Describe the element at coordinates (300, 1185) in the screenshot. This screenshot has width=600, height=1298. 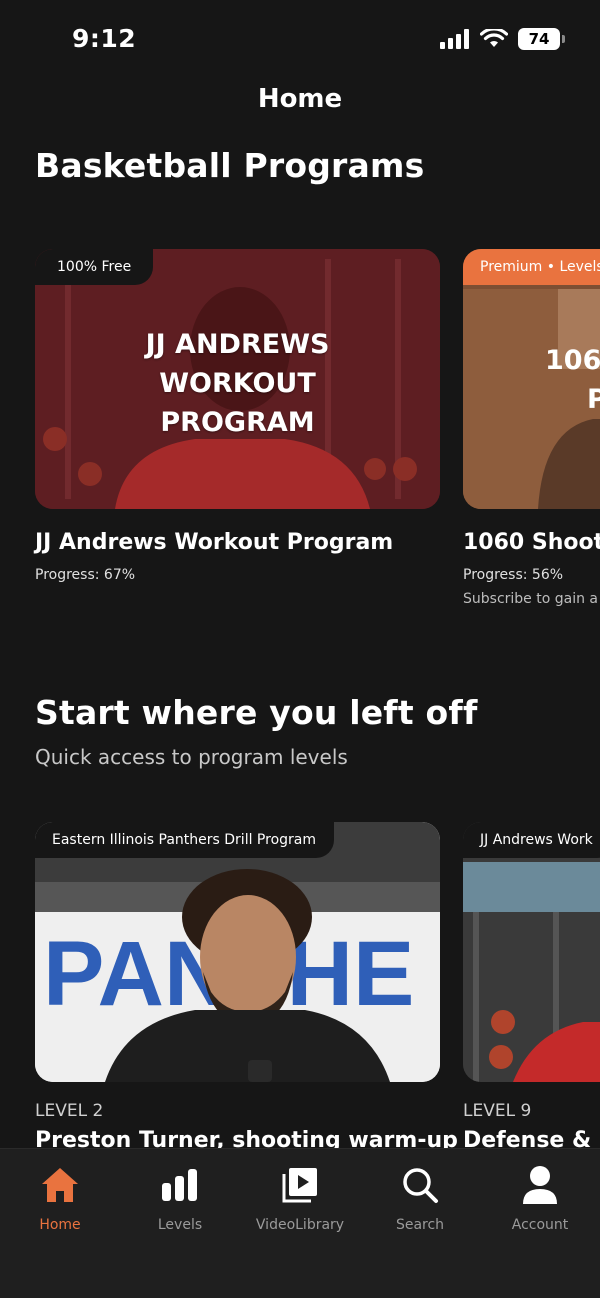
I see `video-library-icon` at that location.